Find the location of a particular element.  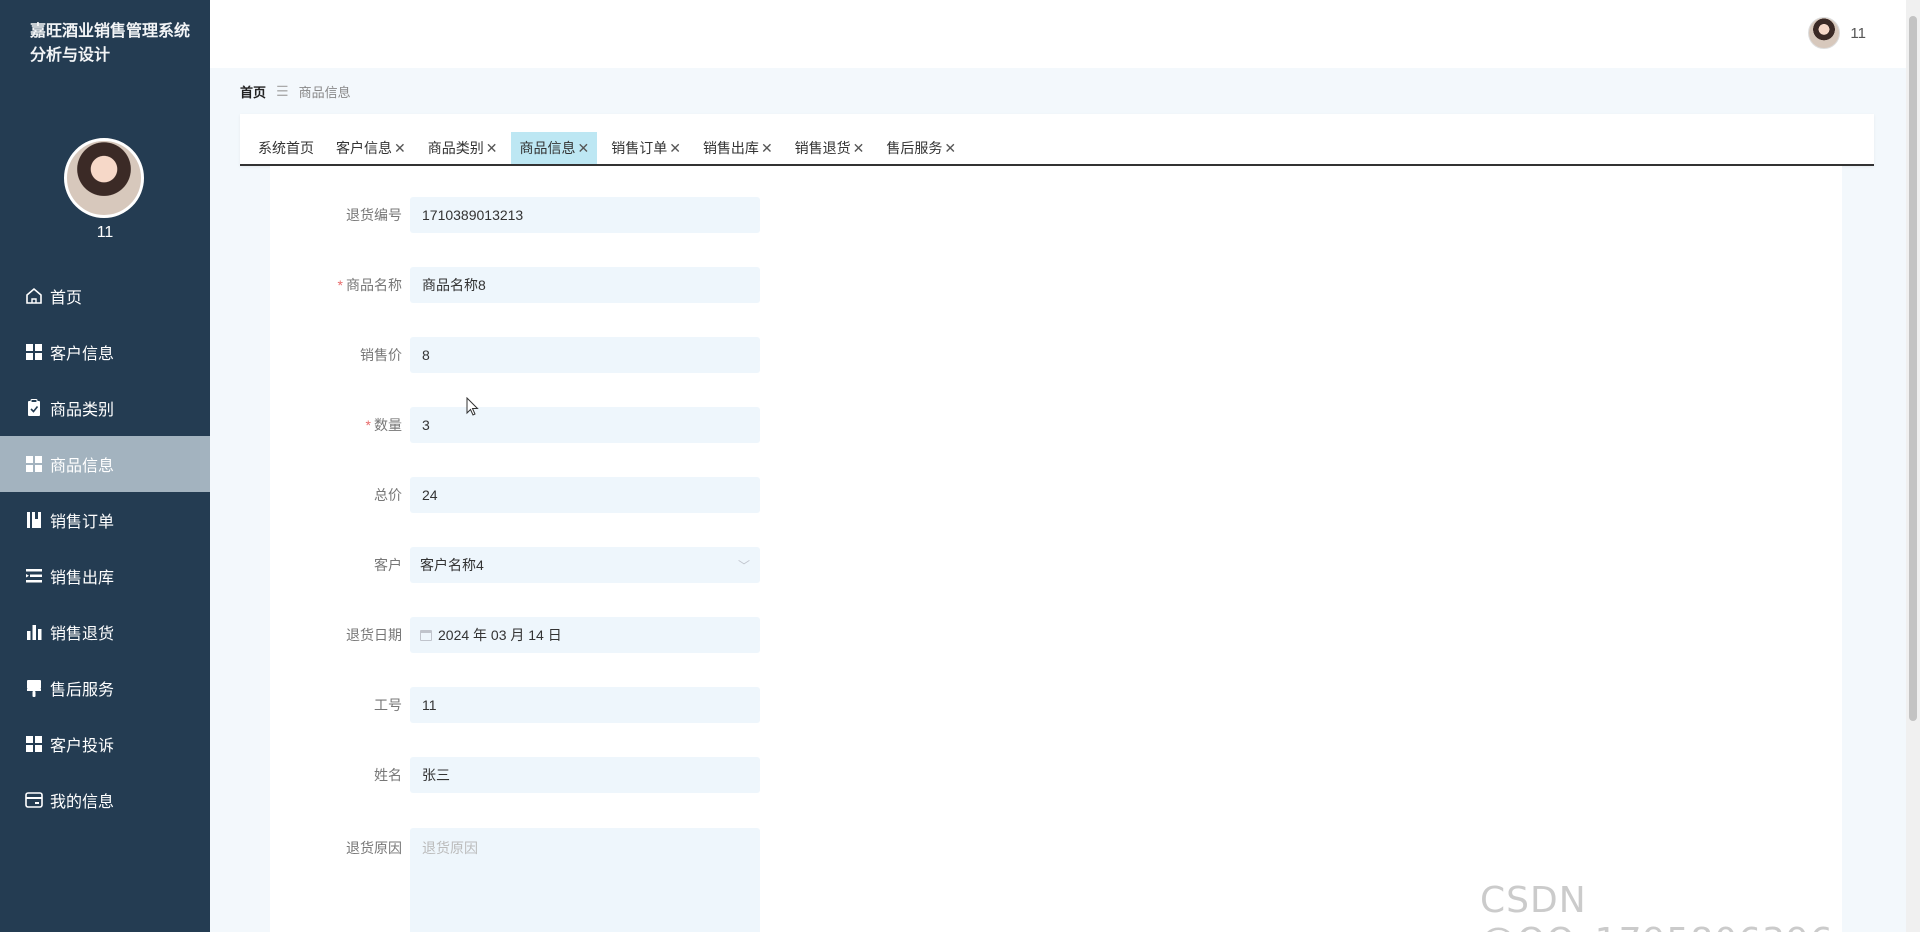

form-row-quantity: * 数量 3 is located at coordinates (515, 425).